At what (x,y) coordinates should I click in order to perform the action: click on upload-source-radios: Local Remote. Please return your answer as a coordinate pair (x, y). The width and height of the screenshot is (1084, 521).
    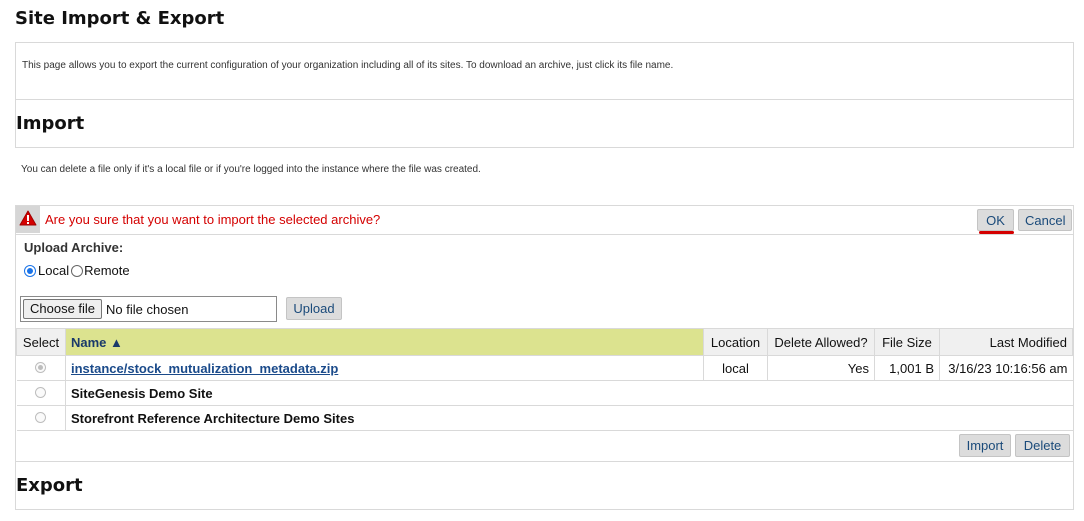
    Looking at the image, I should click on (77, 270).